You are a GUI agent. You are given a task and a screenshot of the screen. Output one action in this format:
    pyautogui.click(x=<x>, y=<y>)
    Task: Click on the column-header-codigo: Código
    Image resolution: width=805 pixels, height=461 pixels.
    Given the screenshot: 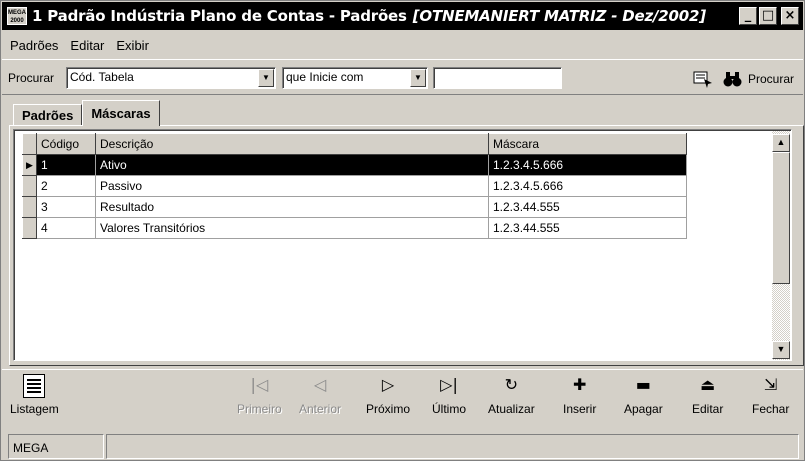 What is the action you would take?
    pyautogui.click(x=66, y=144)
    